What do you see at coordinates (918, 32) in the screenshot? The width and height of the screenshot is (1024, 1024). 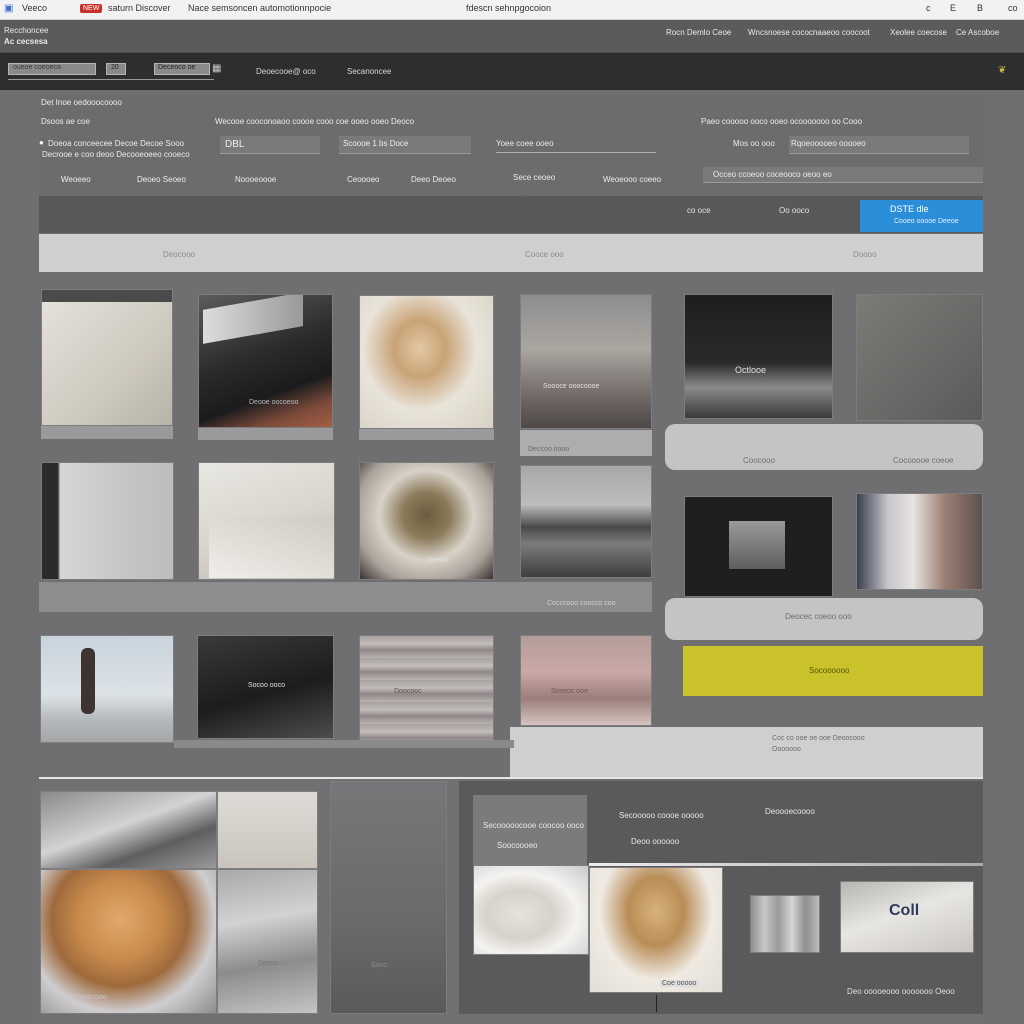 I see `header-link-3: Xeolee coecose` at bounding box center [918, 32].